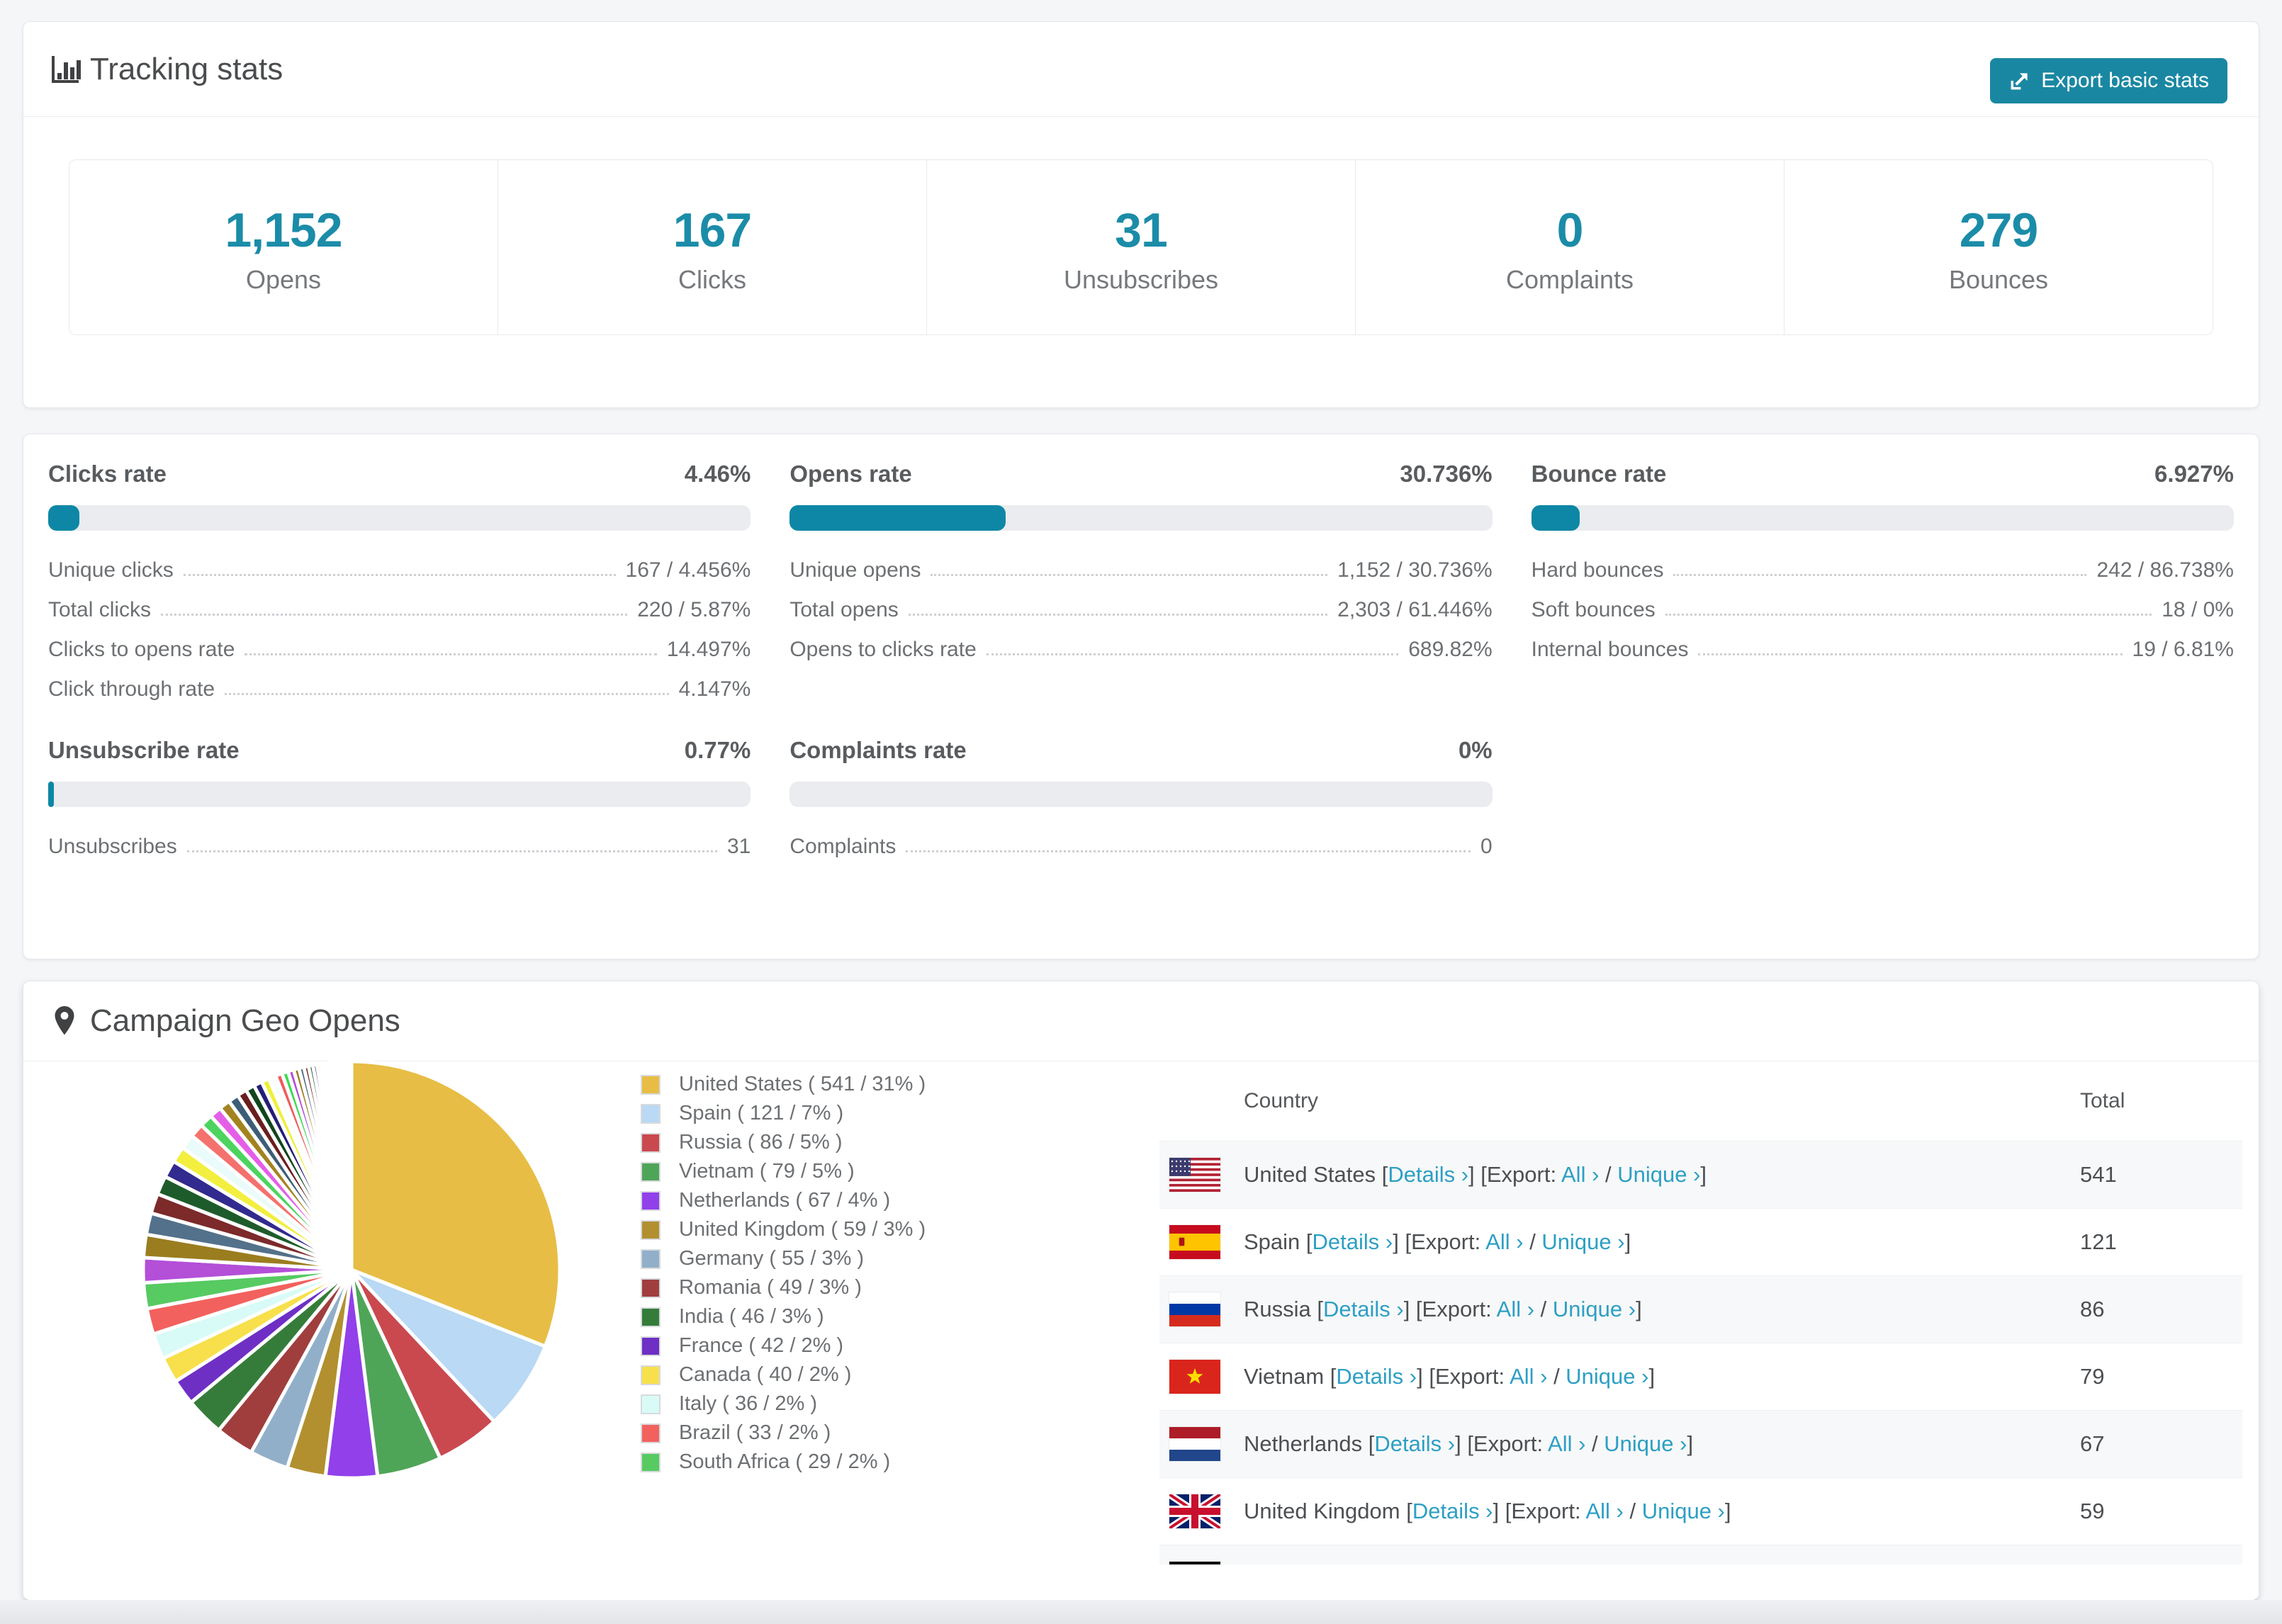 The width and height of the screenshot is (2282, 1624). Describe the element at coordinates (783, 1375) in the screenshot. I see `legend-item: Canada ( 40 / 2% )` at that location.